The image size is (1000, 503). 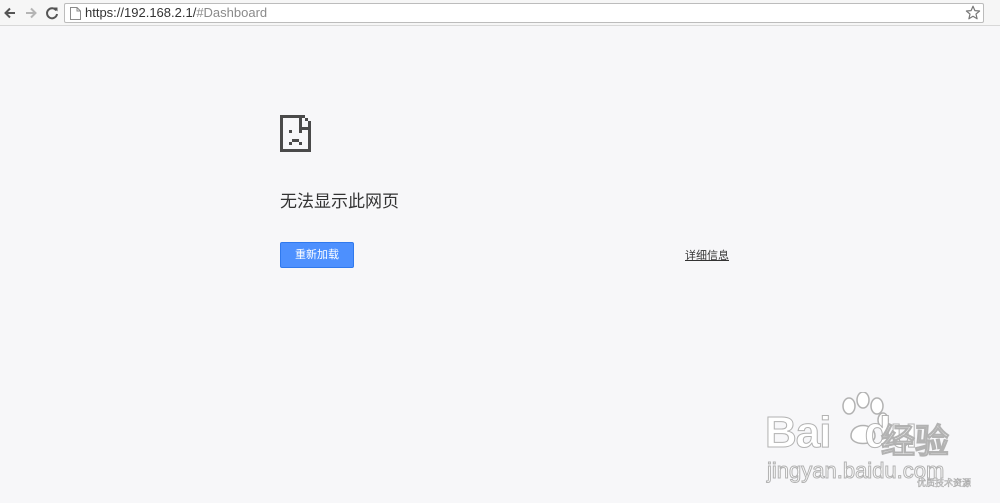 What do you see at coordinates (524, 13) in the screenshot?
I see `address-bar: https://192.168.2.1/#Dashboard` at bounding box center [524, 13].